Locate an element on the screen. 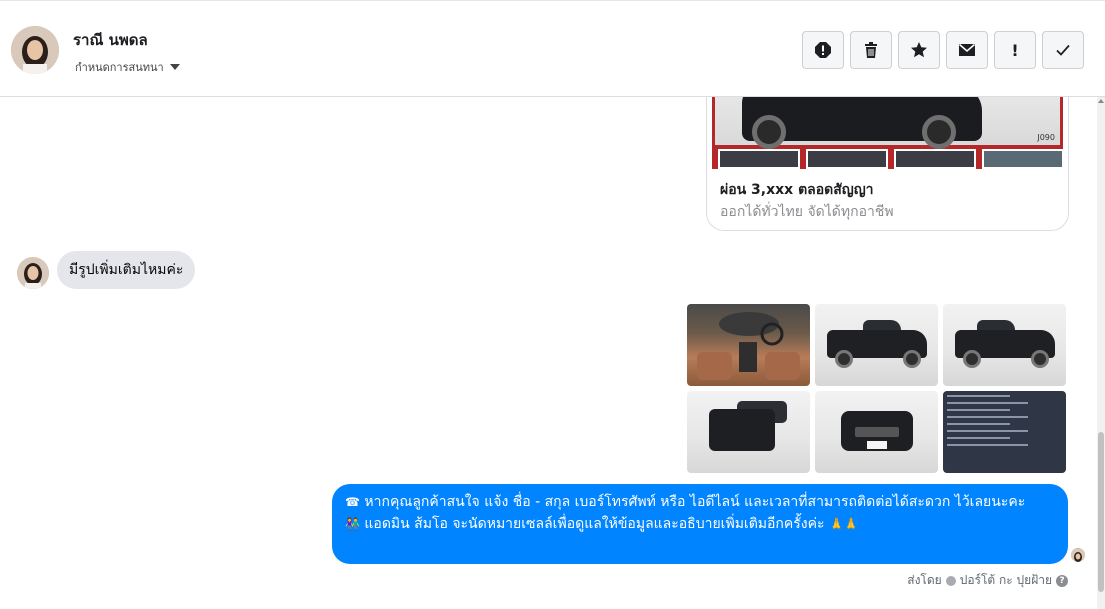 Image resolution: width=1105 pixels, height=609 pixels. trash-icon is located at coordinates (871, 50).